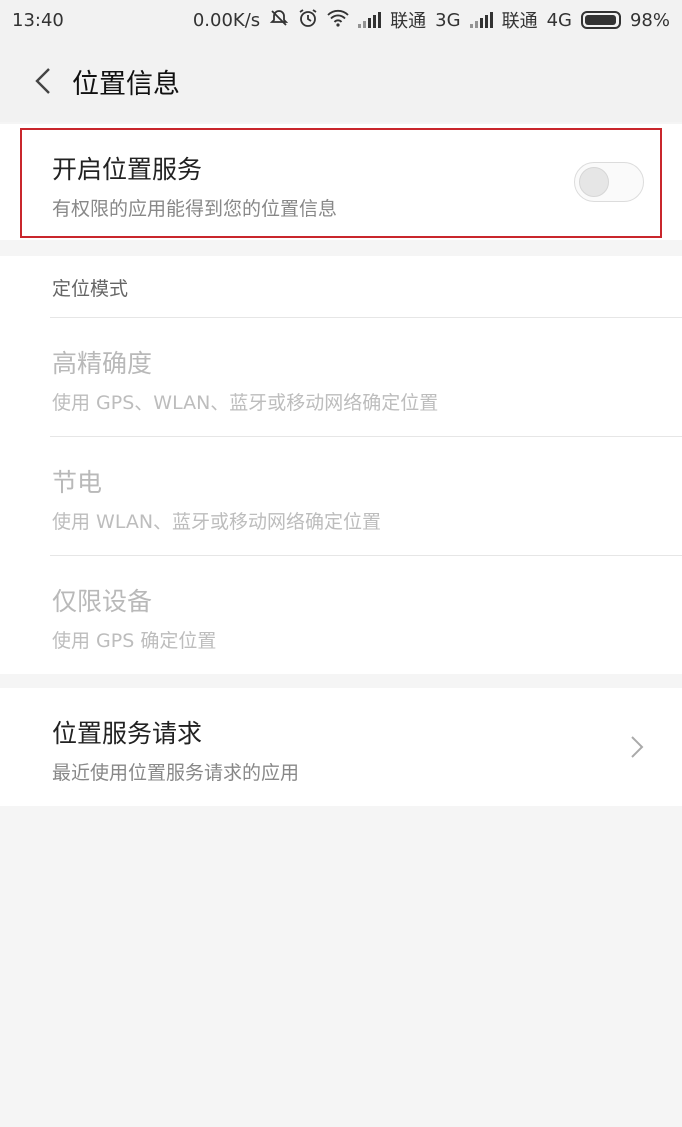  What do you see at coordinates (448, 20) in the screenshot?
I see `network-type-1: 3G` at bounding box center [448, 20].